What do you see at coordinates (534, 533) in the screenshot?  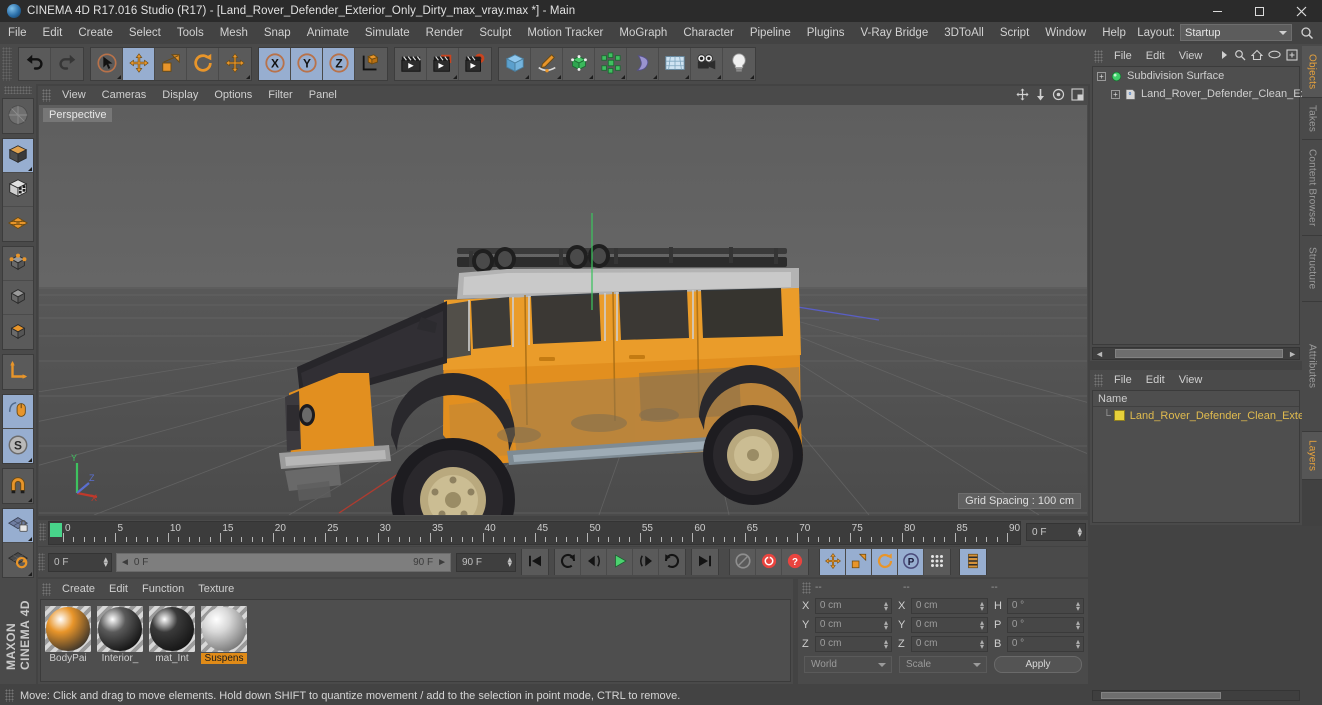 I see `timeline-ruler: 0 5 10 15 20 25 30 35 40 45 50 55 60 65 70 75 80 85 90` at bounding box center [534, 533].